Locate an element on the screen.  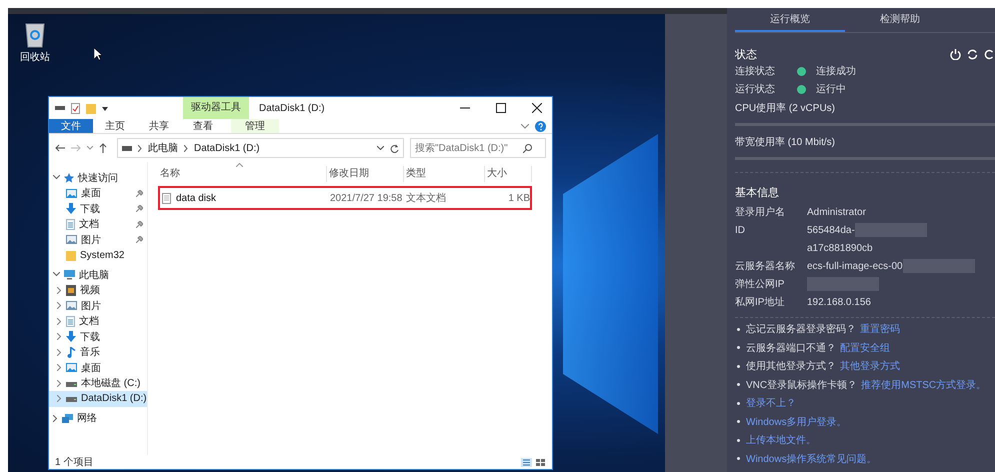
breadcrumb: DataDisk1 (D:) is located at coordinates (227, 148).